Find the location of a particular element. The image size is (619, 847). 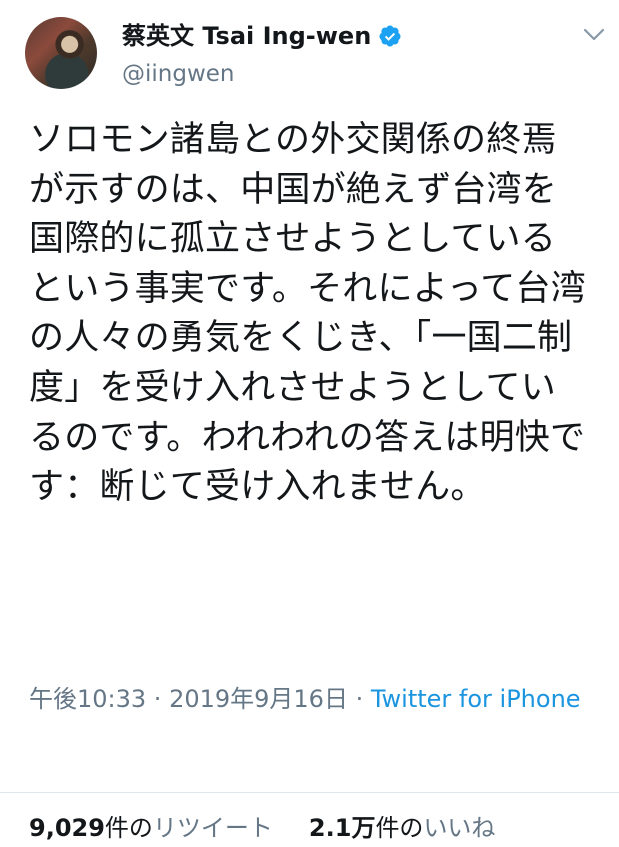

author-name-row: 蔡英文 Tsai Ing-wen is located at coordinates (262, 36).